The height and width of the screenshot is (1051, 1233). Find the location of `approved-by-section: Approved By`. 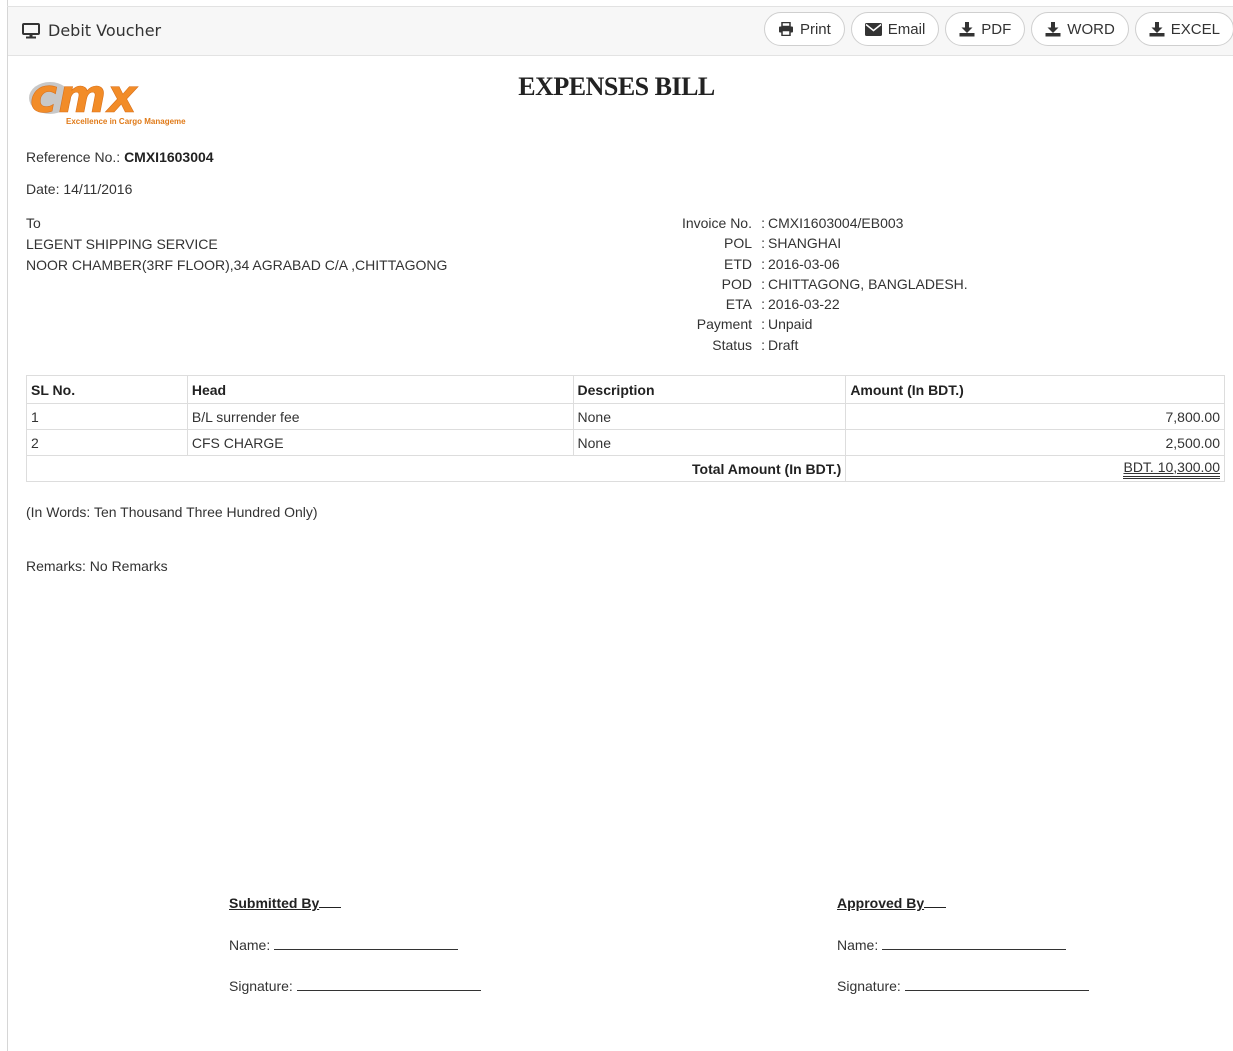

approved-by-section: Approved By is located at coordinates (892, 903).